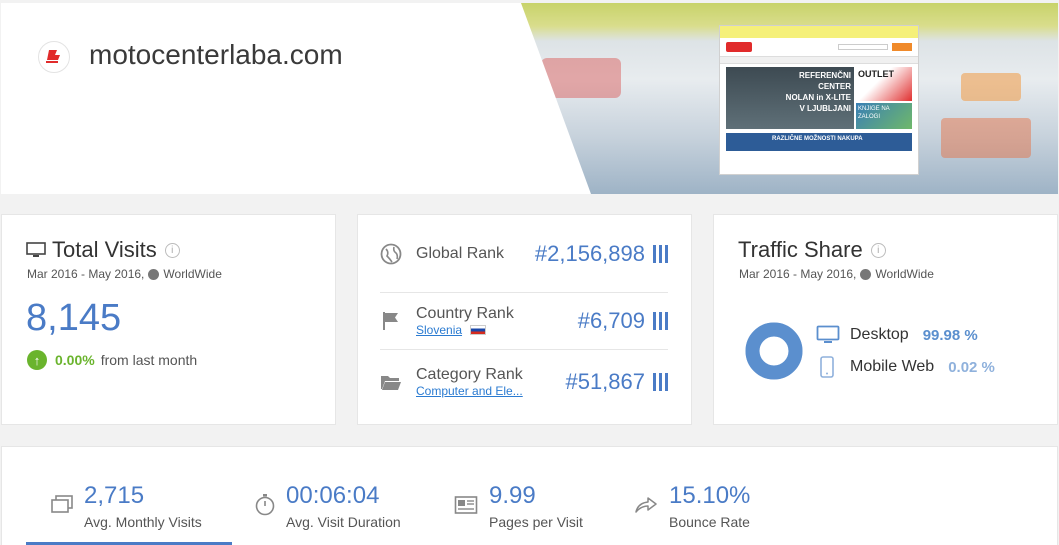 This screenshot has height=545, width=1059. Describe the element at coordinates (466, 505) in the screenshot. I see `newspaper-icon` at that location.